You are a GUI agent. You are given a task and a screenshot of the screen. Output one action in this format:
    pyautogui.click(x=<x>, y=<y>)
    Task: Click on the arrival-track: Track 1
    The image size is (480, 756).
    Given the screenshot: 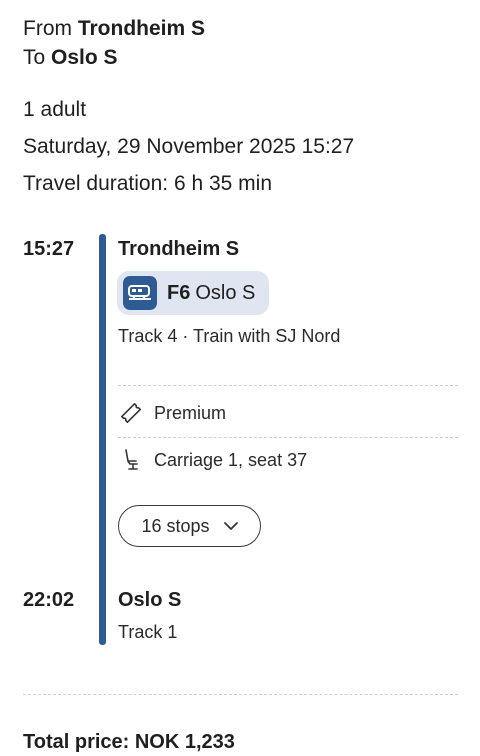 What is the action you would take?
    pyautogui.click(x=148, y=632)
    